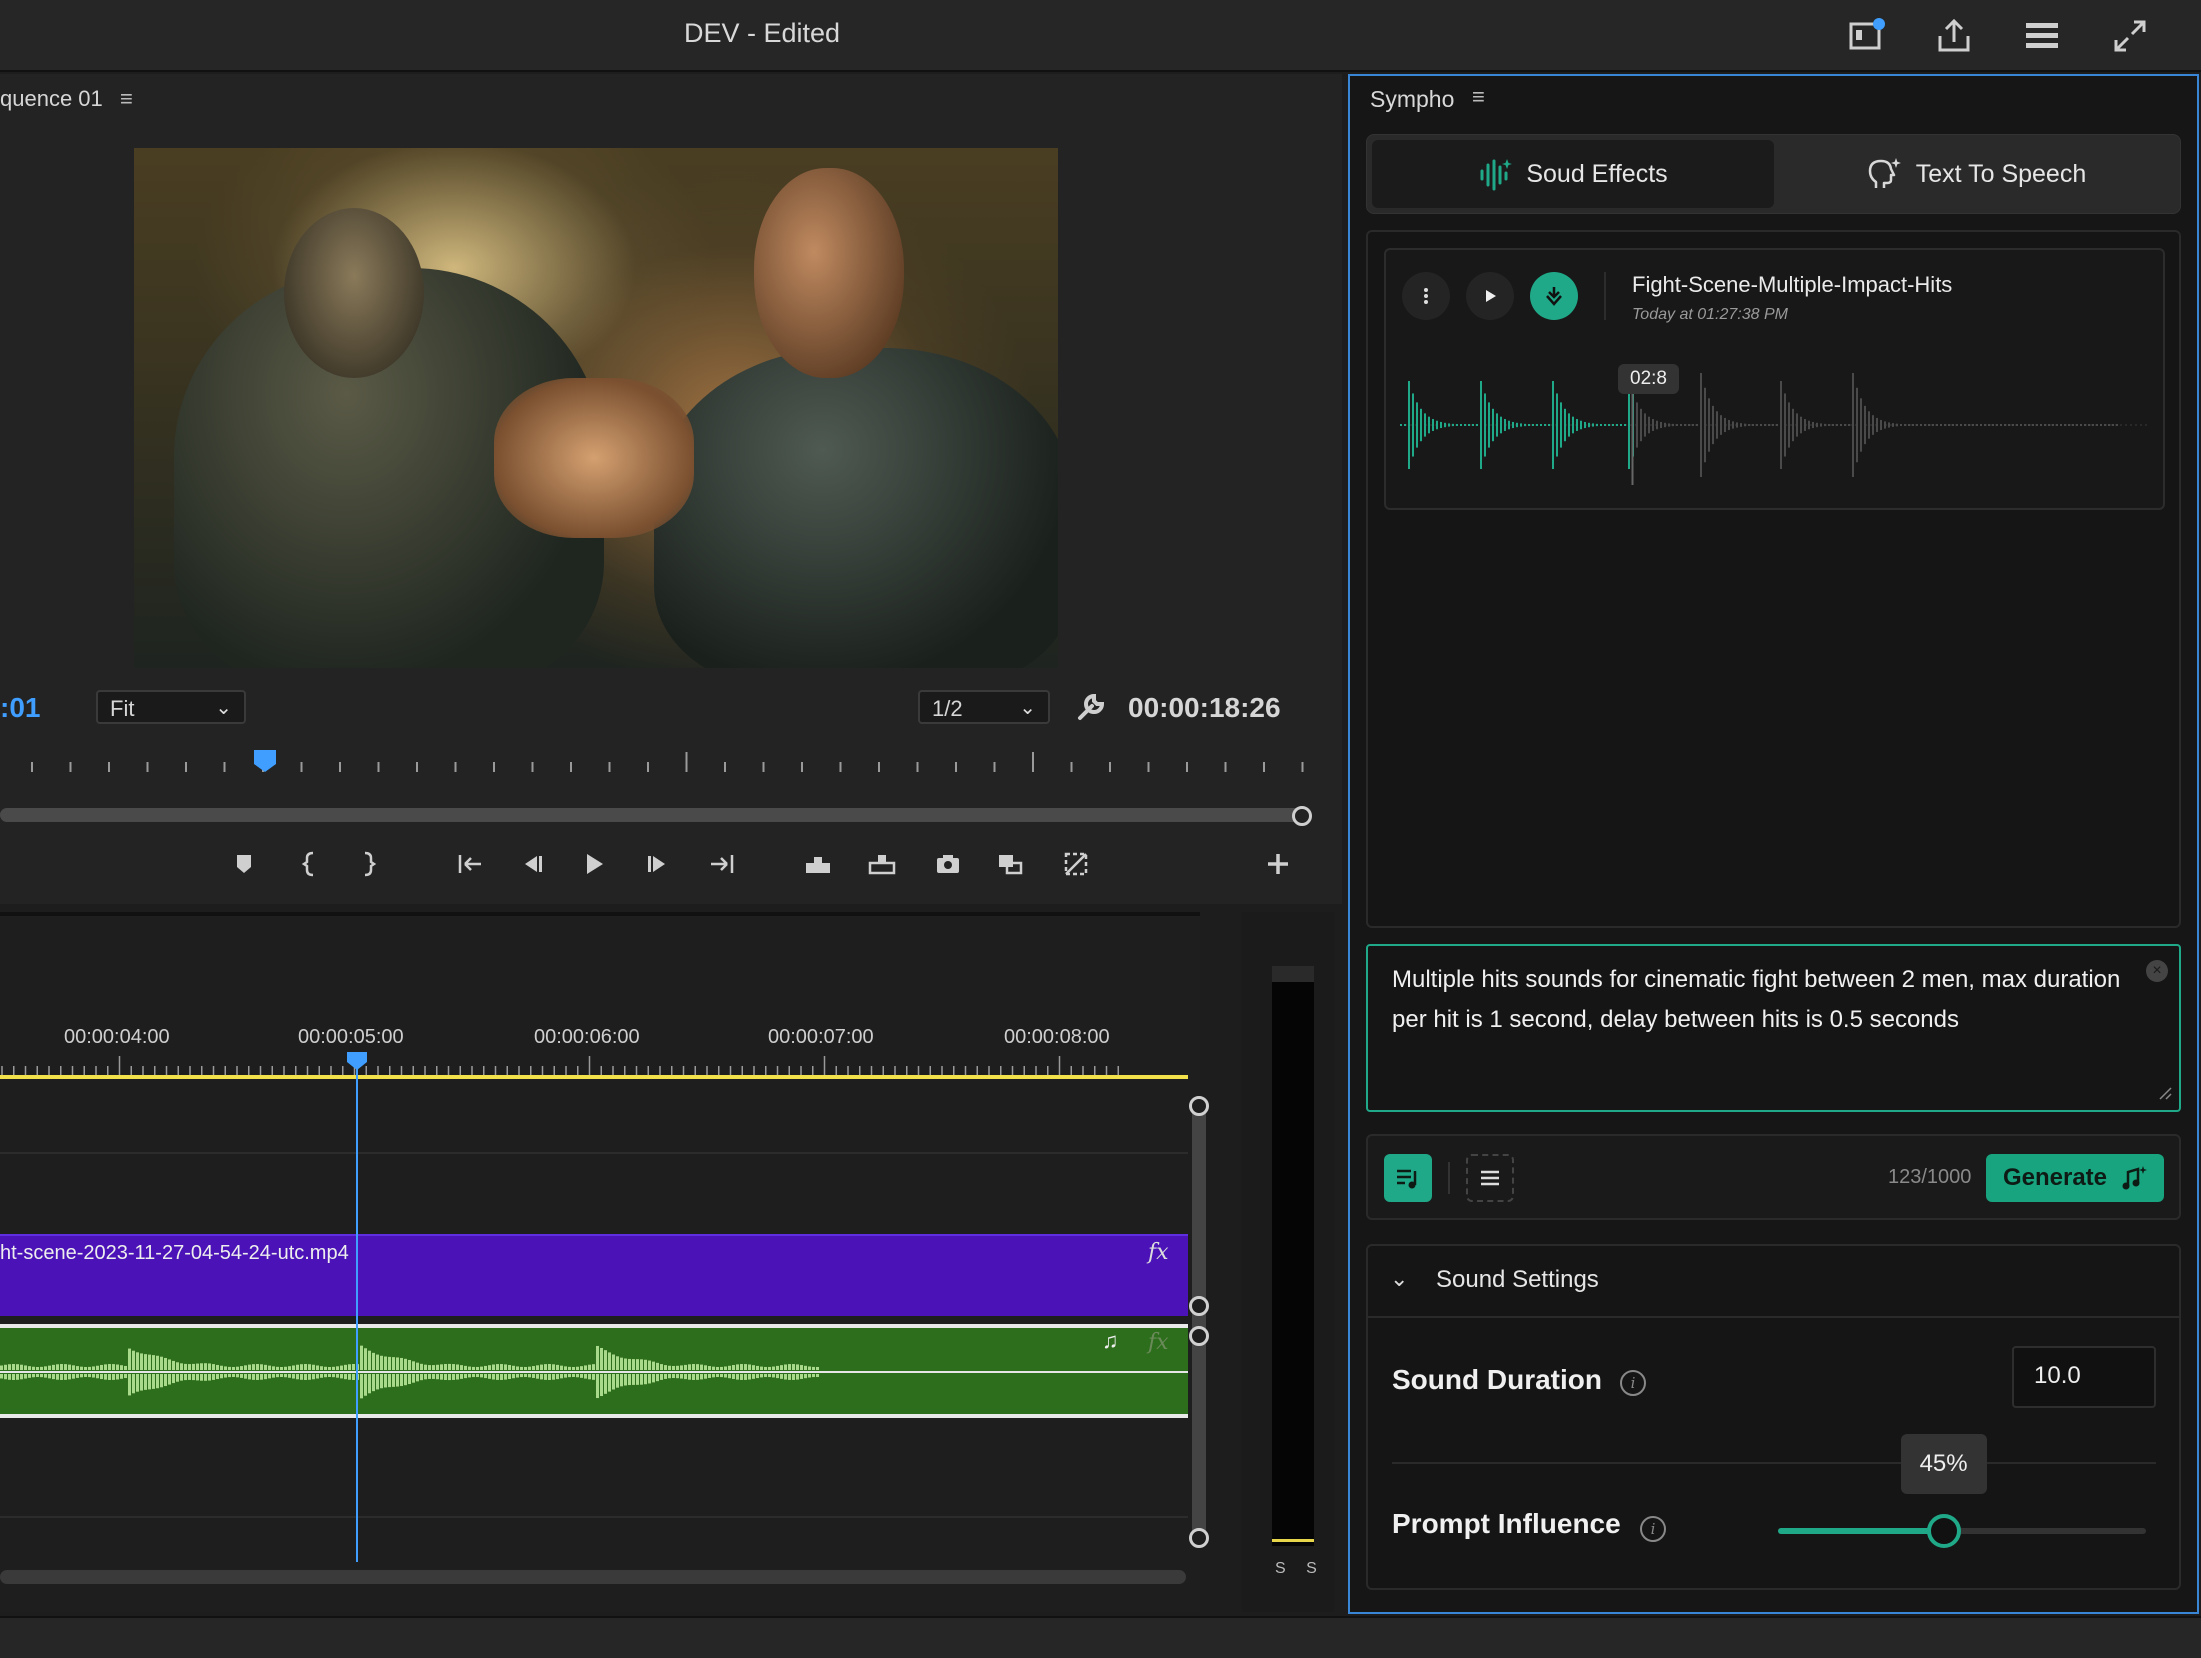 This screenshot has height=1658, width=2201. What do you see at coordinates (20, 708) in the screenshot?
I see `current-timecode: :01` at bounding box center [20, 708].